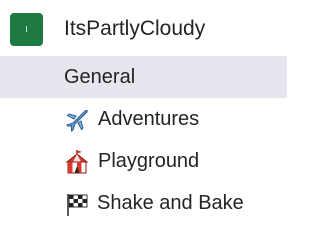  Describe the element at coordinates (77, 120) in the screenshot. I see `airplane-icon` at that location.